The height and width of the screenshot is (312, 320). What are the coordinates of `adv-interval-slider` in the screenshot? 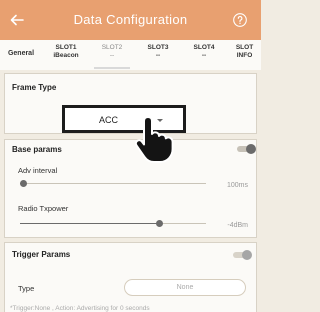 It's located at (113, 184).